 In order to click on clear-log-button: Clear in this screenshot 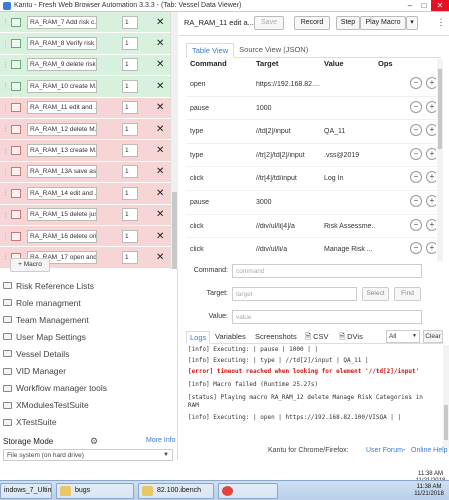, I will do `click(433, 336)`.